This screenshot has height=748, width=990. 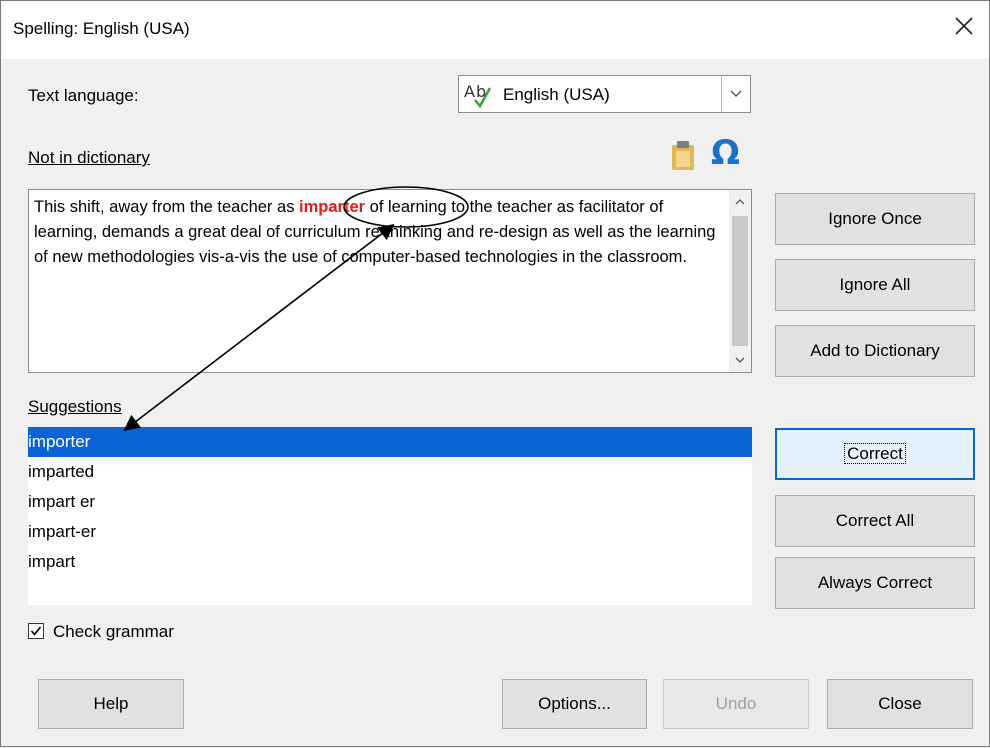 I want to click on check-grammar-label: Check grammar, so click(x=113, y=632).